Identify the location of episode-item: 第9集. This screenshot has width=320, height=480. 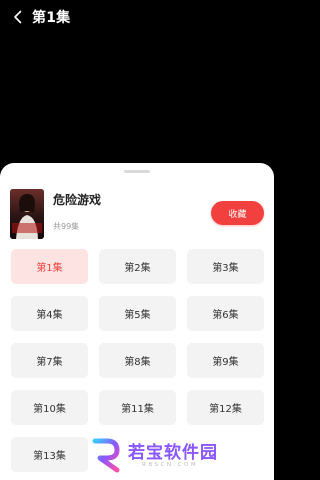
(225, 360).